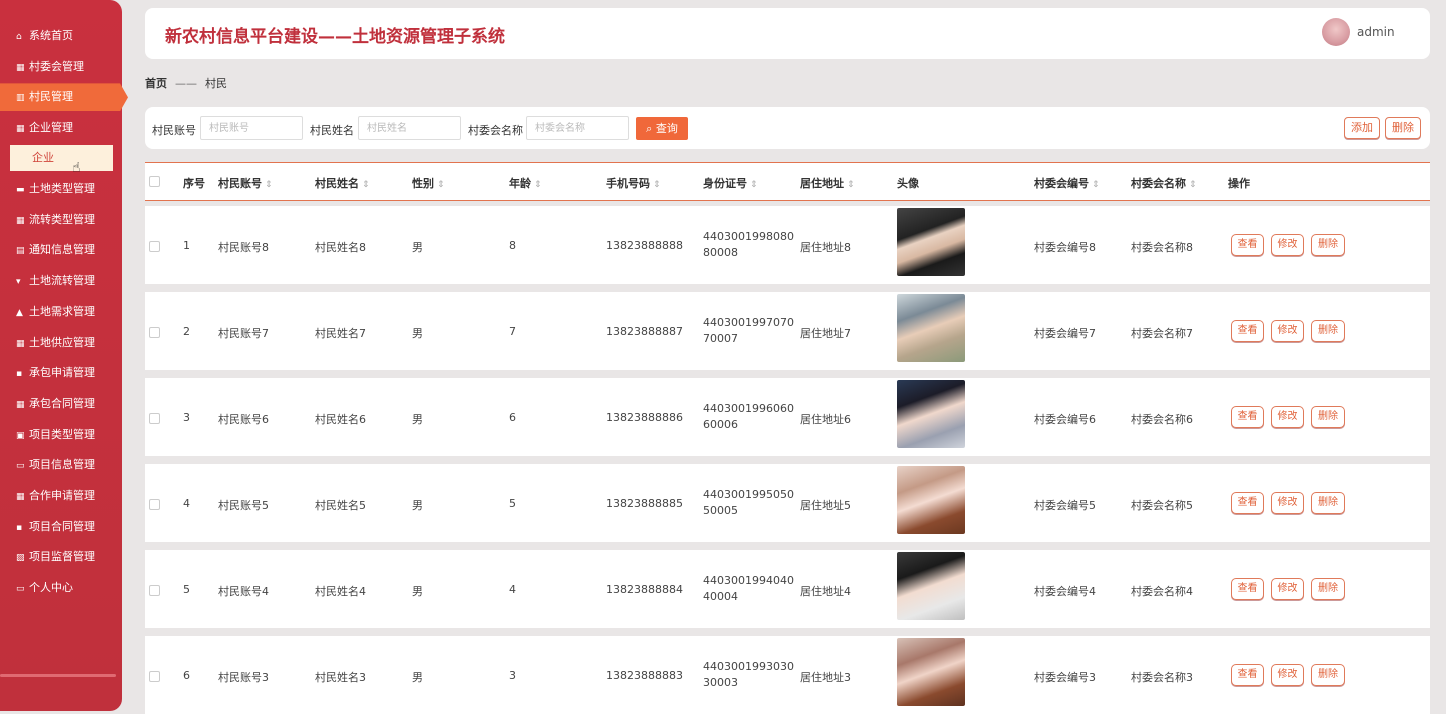 The width and height of the screenshot is (1446, 714). What do you see at coordinates (61, 588) in the screenshot?
I see `sidebar-item-17: ▭ 个人中心` at bounding box center [61, 588].